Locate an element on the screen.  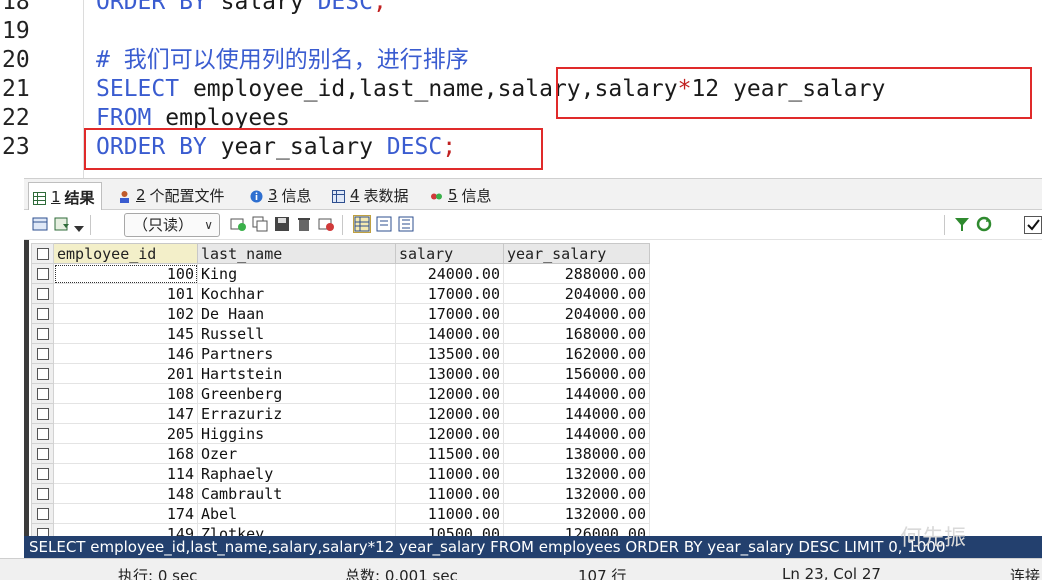
table-row: 201 Hartstein 13000.00 156000.00 is located at coordinates (340, 373).